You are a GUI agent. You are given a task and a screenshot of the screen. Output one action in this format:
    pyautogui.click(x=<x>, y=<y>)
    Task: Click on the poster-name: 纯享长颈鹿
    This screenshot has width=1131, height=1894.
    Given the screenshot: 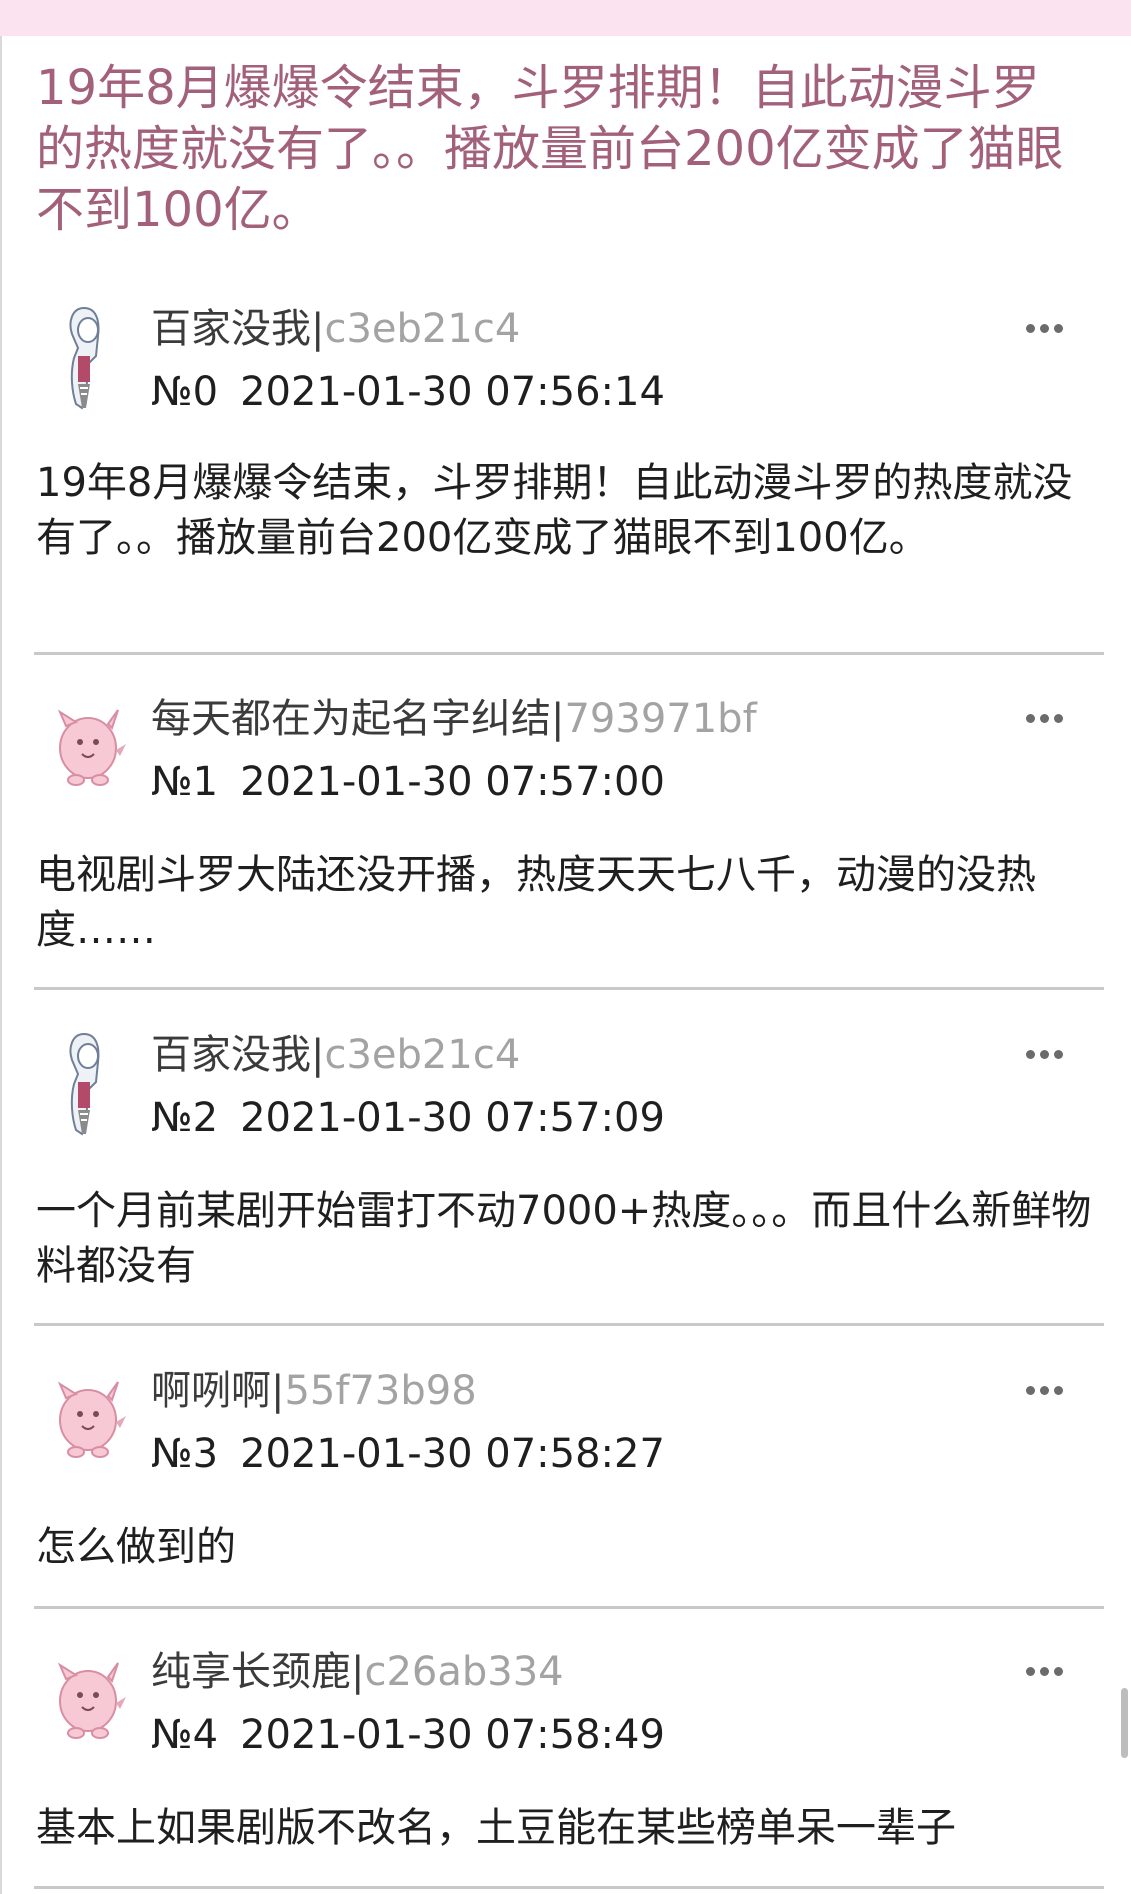 What is the action you would take?
    pyautogui.click(x=251, y=1672)
    